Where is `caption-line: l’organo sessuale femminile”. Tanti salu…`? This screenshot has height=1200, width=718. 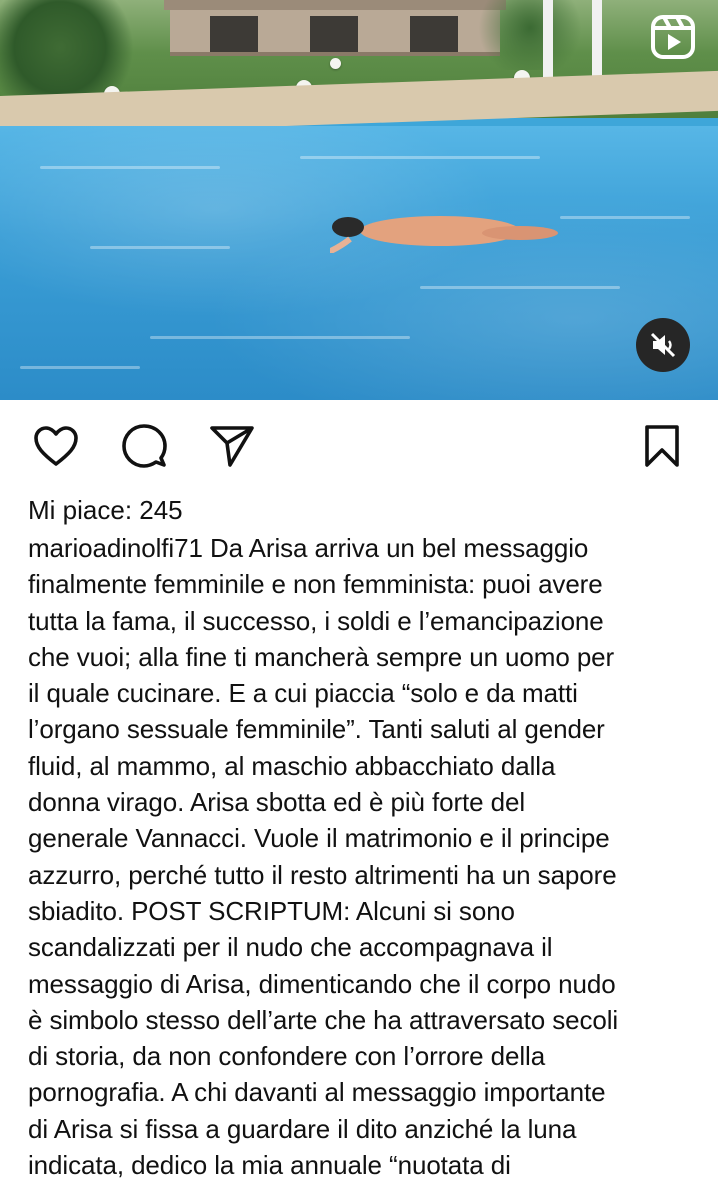
caption-line: l’organo sessuale femminile”. Tanti salu… is located at coordinates (316, 729).